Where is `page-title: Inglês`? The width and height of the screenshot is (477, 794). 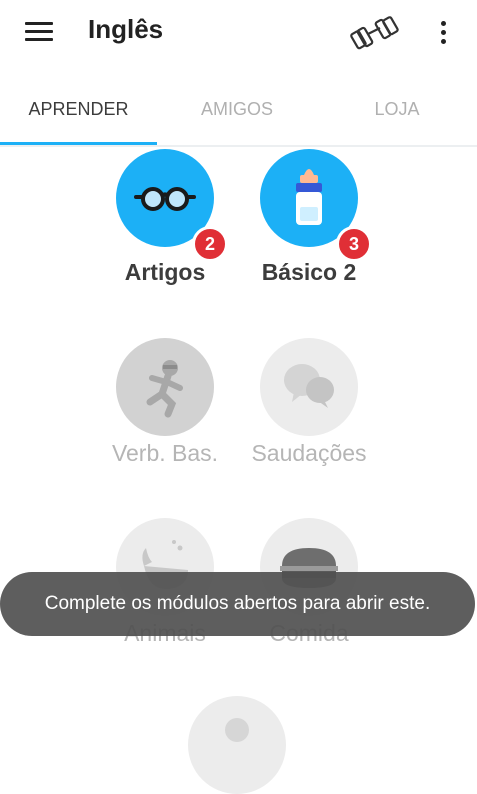
page-title: Inglês is located at coordinates (126, 29).